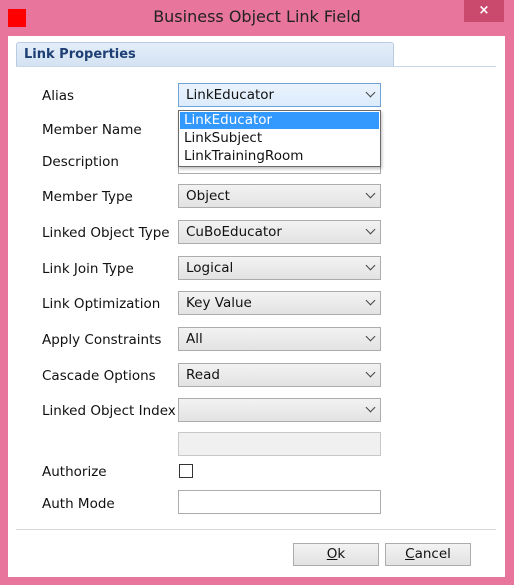 The height and width of the screenshot is (585, 514). Describe the element at coordinates (432, 554) in the screenshot. I see `cancel-label-rest: ancel` at that location.